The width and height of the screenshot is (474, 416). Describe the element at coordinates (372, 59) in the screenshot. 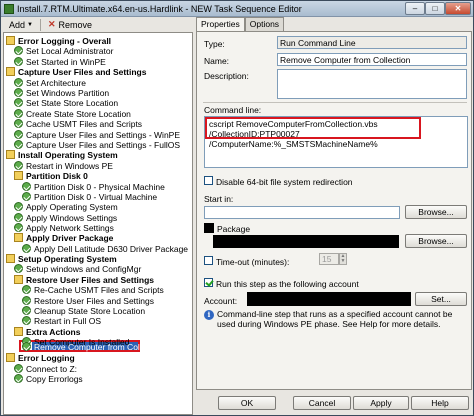

I see `name-input: Remove Computer from Collection` at that location.